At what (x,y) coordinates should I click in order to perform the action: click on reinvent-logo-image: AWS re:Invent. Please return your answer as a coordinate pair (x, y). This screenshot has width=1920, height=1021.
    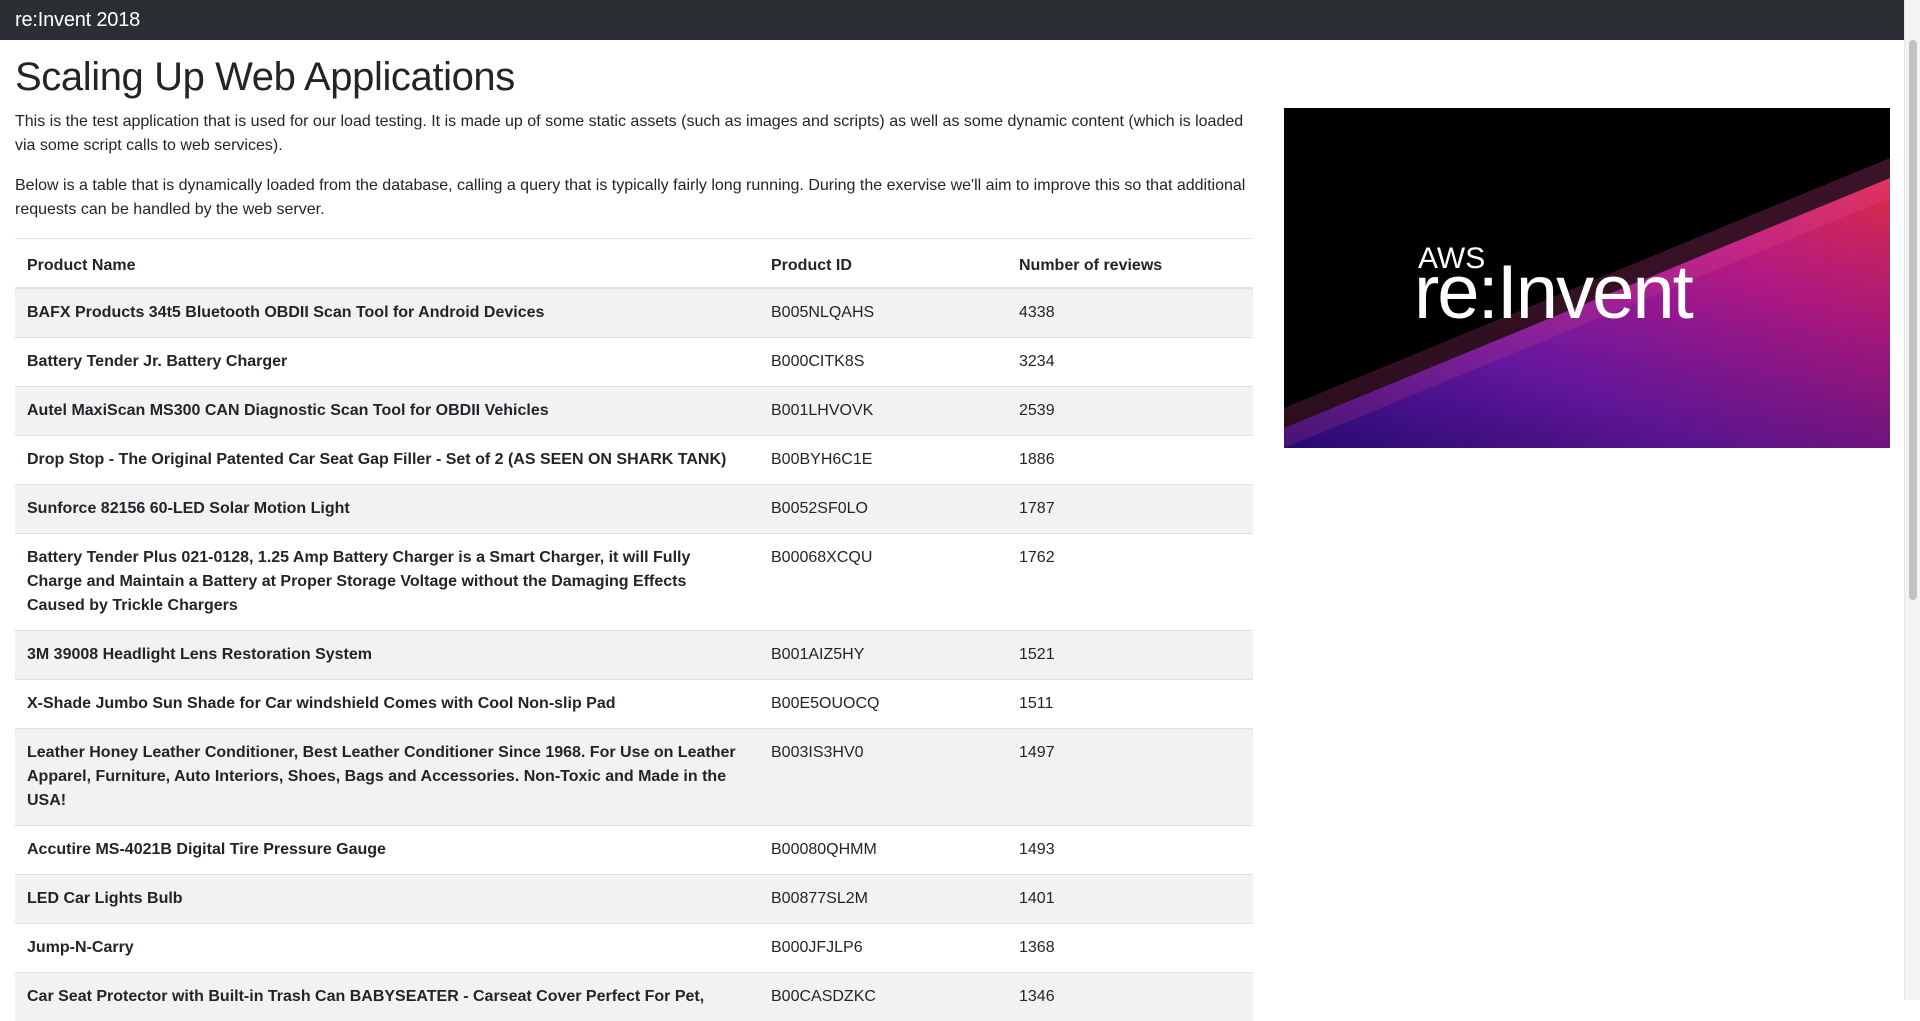
    Looking at the image, I should click on (1587, 278).